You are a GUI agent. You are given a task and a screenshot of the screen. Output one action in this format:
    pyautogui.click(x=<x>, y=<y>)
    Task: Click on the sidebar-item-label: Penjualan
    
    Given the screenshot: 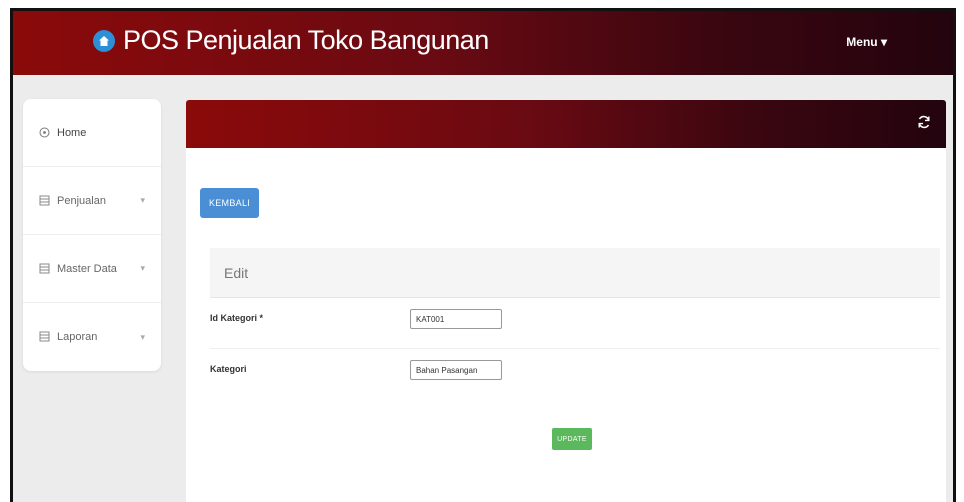 What is the action you would take?
    pyautogui.click(x=81, y=200)
    